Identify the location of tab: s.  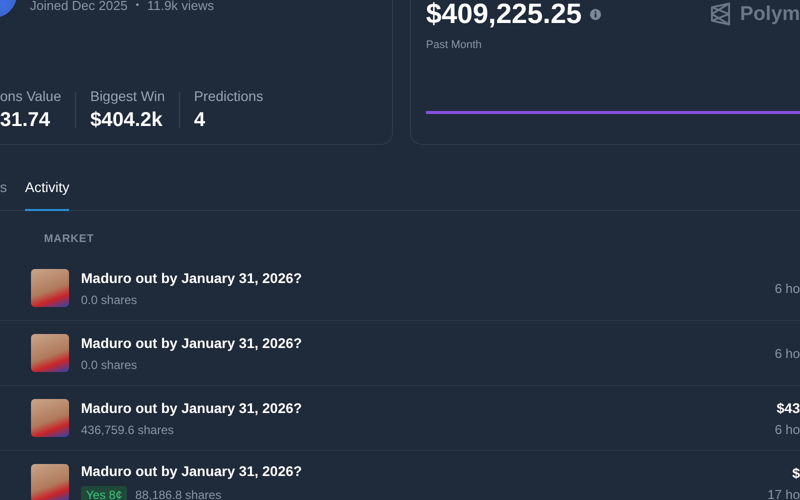
(3, 195).